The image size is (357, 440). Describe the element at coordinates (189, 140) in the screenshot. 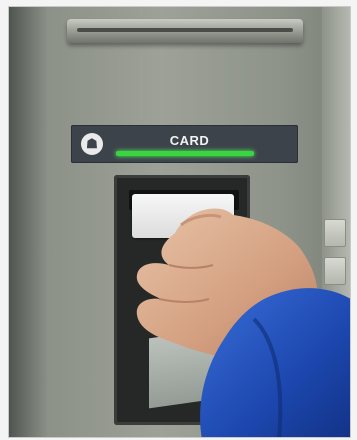

I see `card-label: CARD` at that location.